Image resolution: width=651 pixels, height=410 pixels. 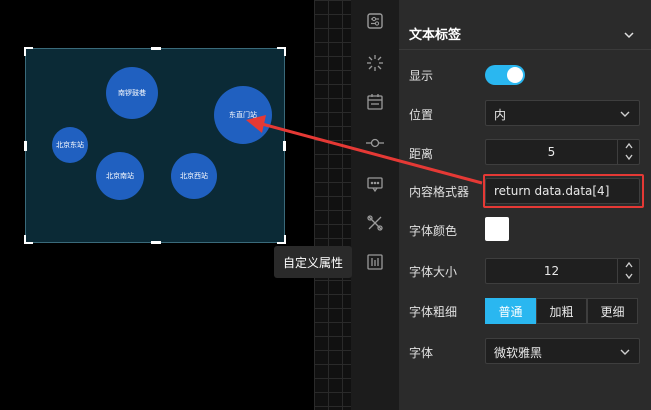 I want to click on connector-icon, so click(x=375, y=143).